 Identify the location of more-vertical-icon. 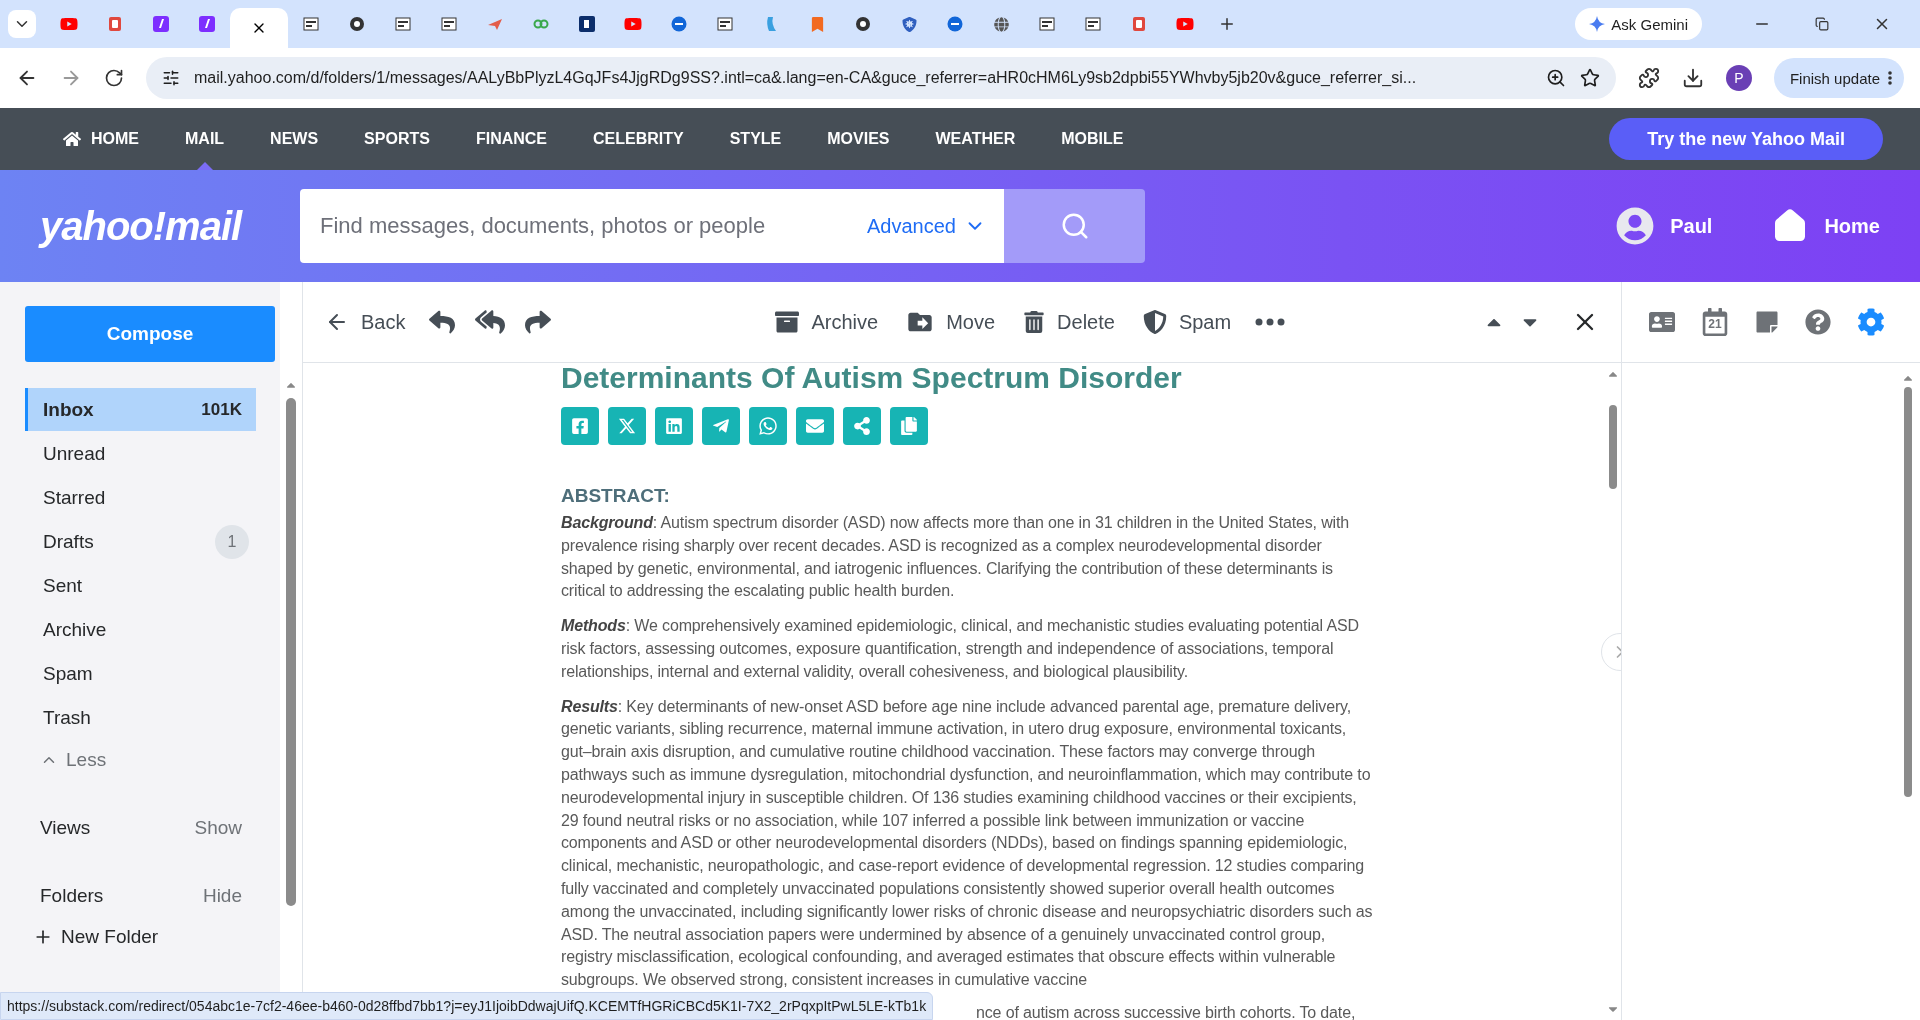
(1890, 78).